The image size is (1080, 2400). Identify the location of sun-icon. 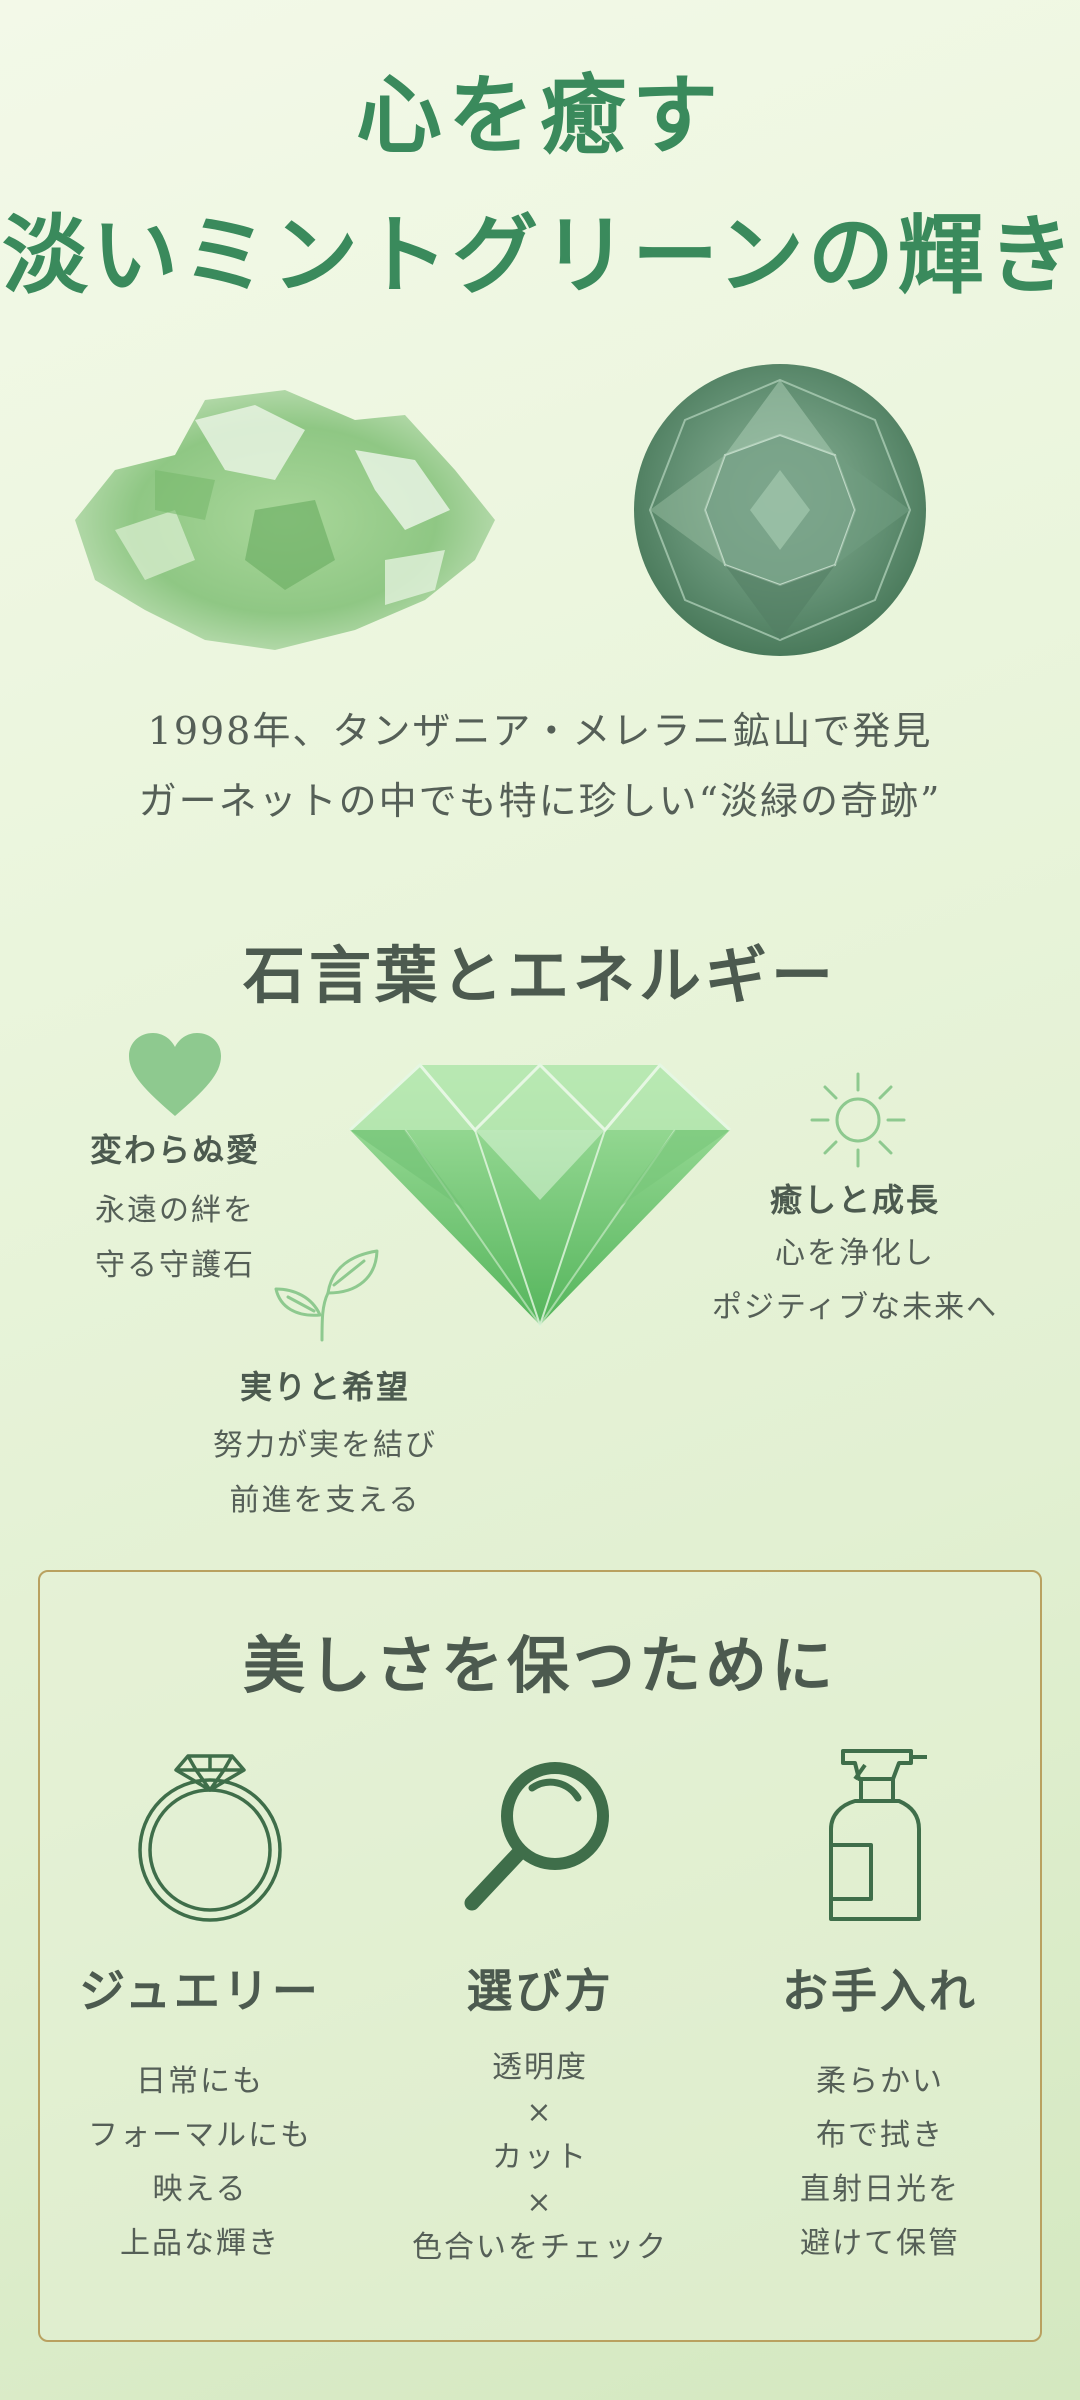
(858, 1120).